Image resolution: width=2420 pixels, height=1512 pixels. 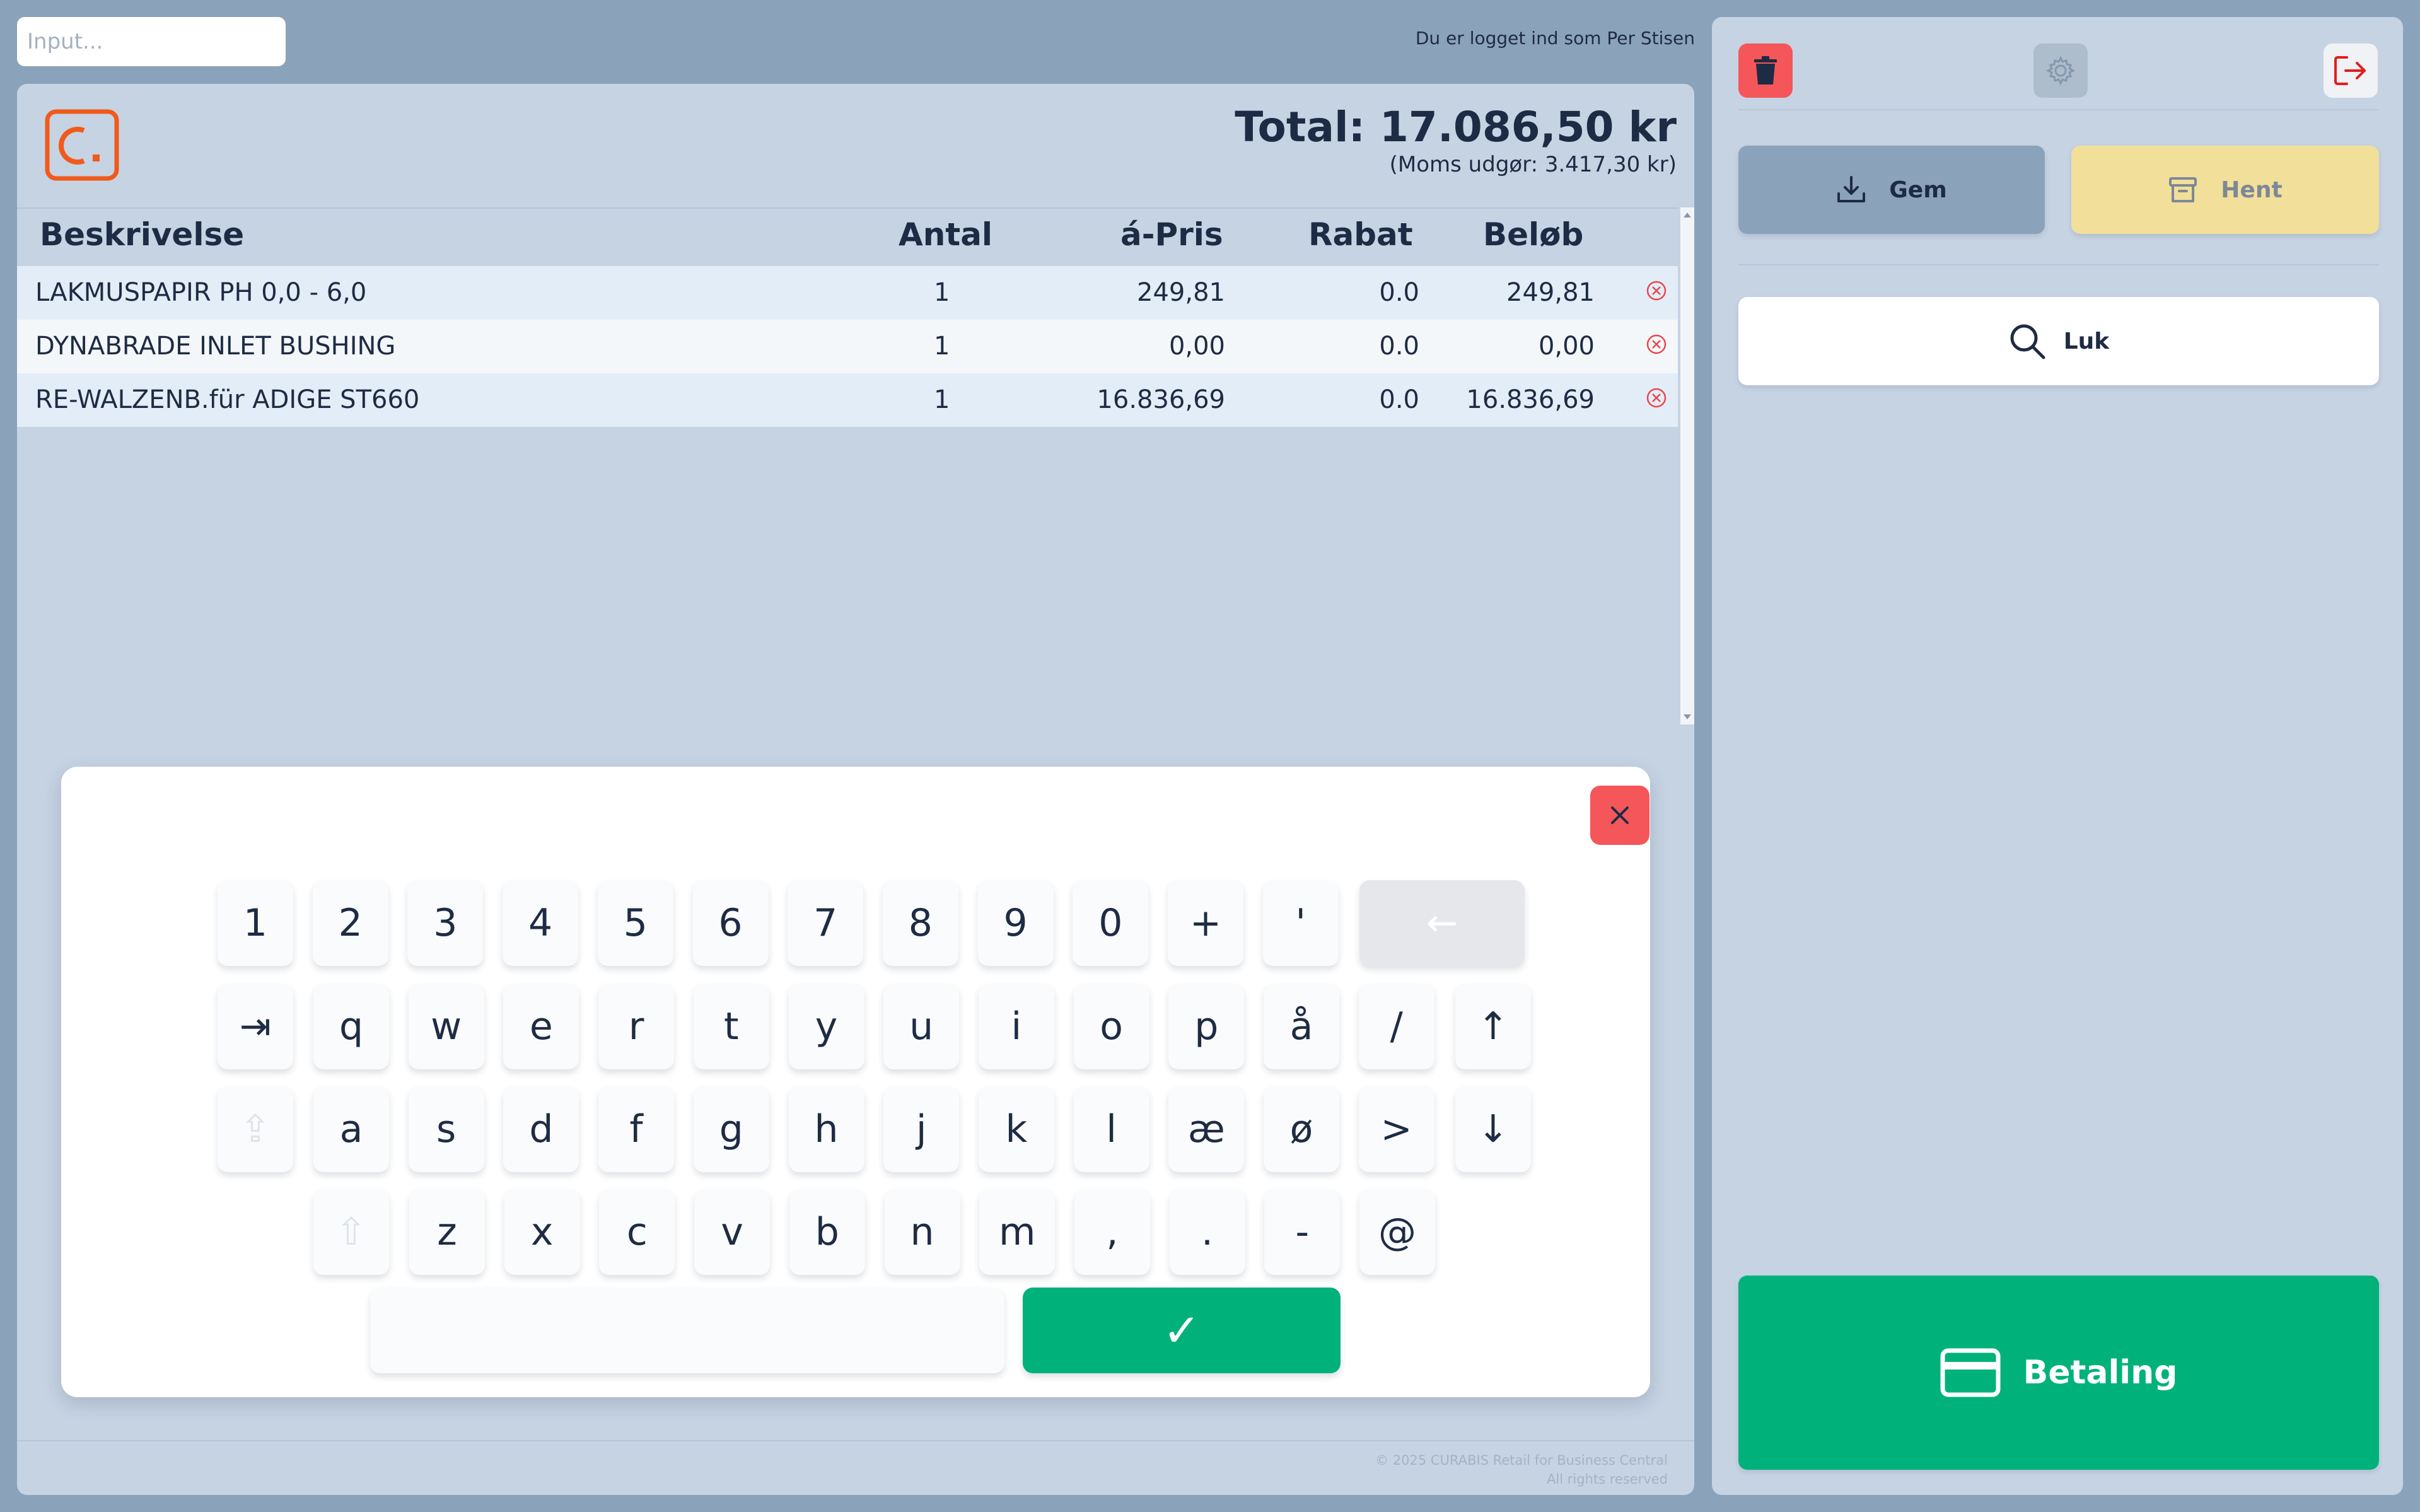 What do you see at coordinates (1171, 235) in the screenshot?
I see `column-header-unit-price: á-Pris` at bounding box center [1171, 235].